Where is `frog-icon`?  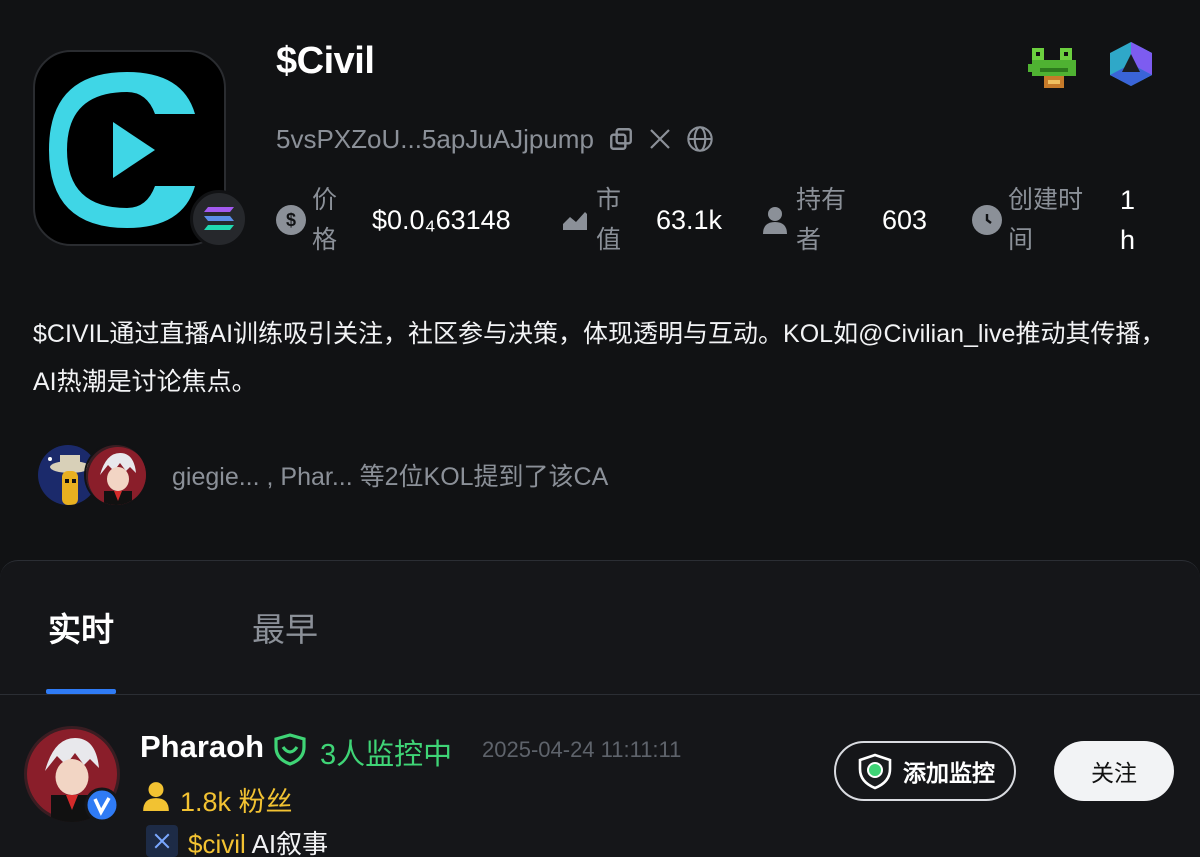 frog-icon is located at coordinates (1054, 64).